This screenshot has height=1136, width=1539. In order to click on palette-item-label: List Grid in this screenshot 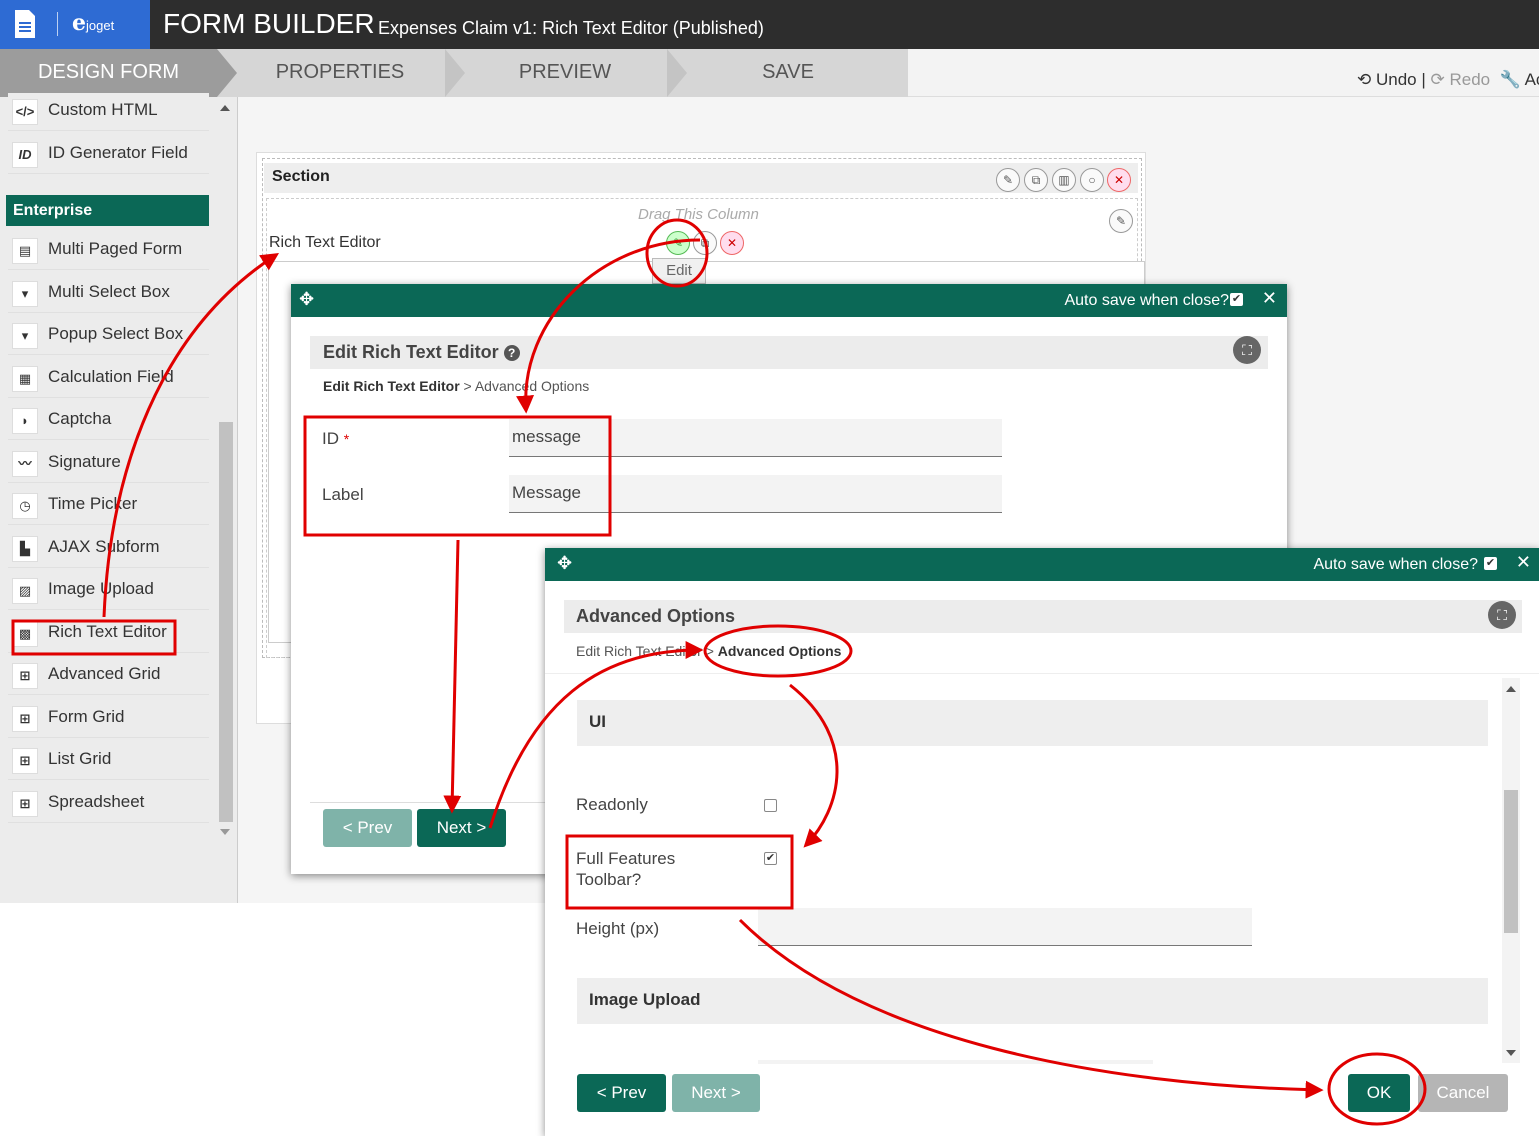, I will do `click(80, 758)`.